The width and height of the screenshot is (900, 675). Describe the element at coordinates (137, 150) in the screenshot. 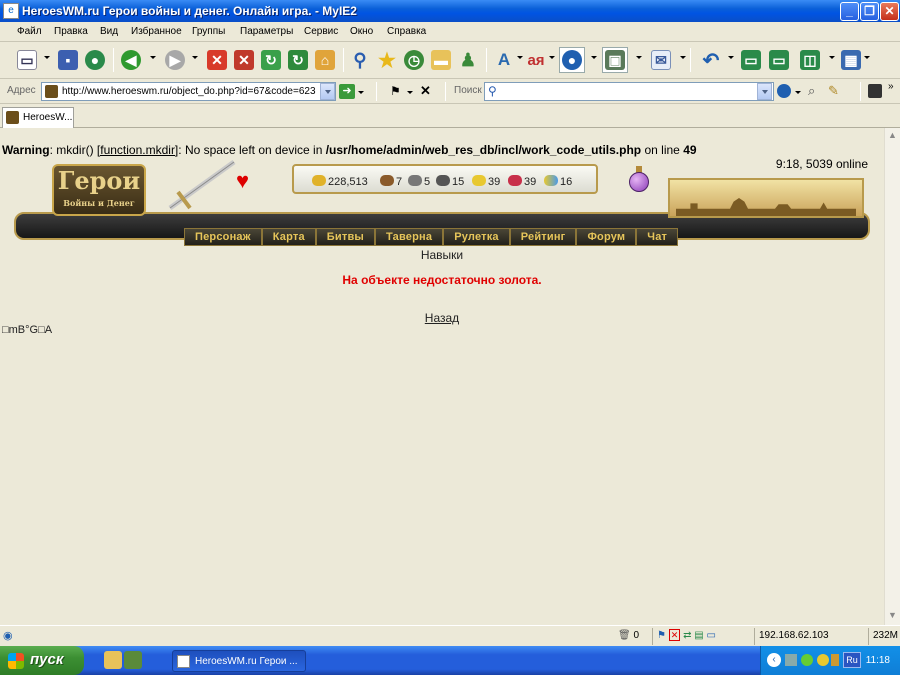

I see `warning-function-link: [function.mkdir]` at that location.